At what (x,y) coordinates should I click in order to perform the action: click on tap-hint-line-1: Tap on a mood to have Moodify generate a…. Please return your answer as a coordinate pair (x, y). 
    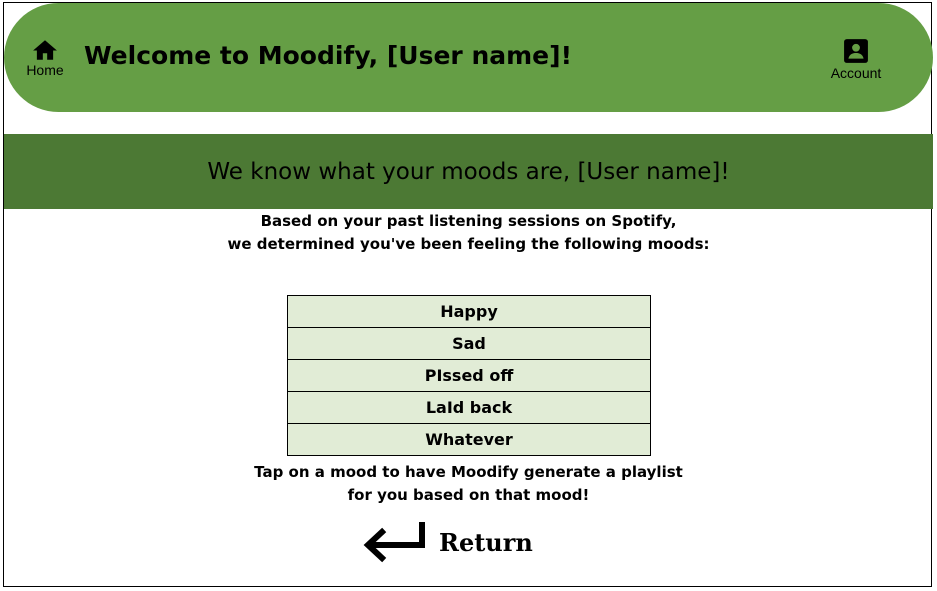
    Looking at the image, I should click on (468, 472).